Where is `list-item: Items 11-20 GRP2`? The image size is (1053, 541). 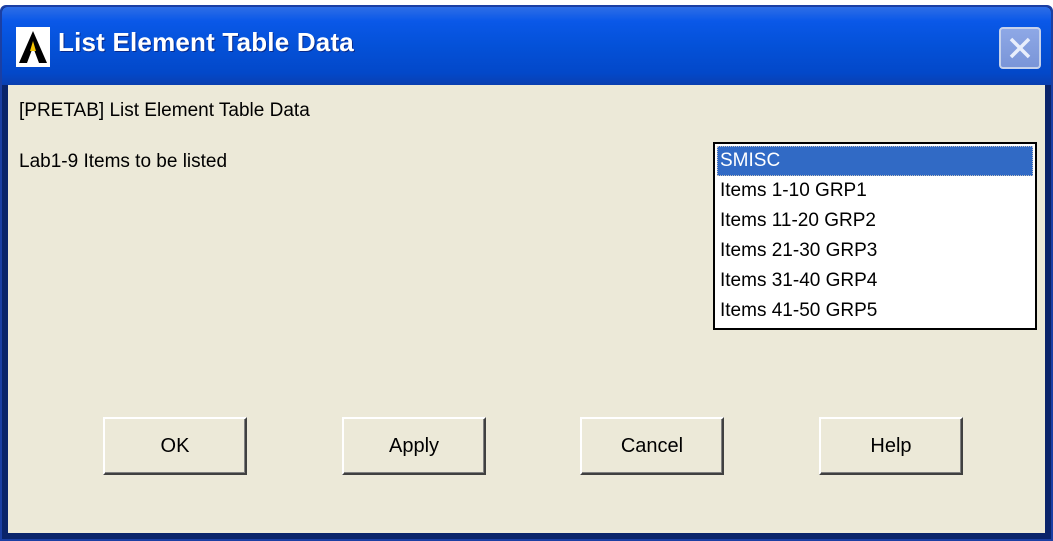 list-item: Items 11-20 GRP2 is located at coordinates (875, 221).